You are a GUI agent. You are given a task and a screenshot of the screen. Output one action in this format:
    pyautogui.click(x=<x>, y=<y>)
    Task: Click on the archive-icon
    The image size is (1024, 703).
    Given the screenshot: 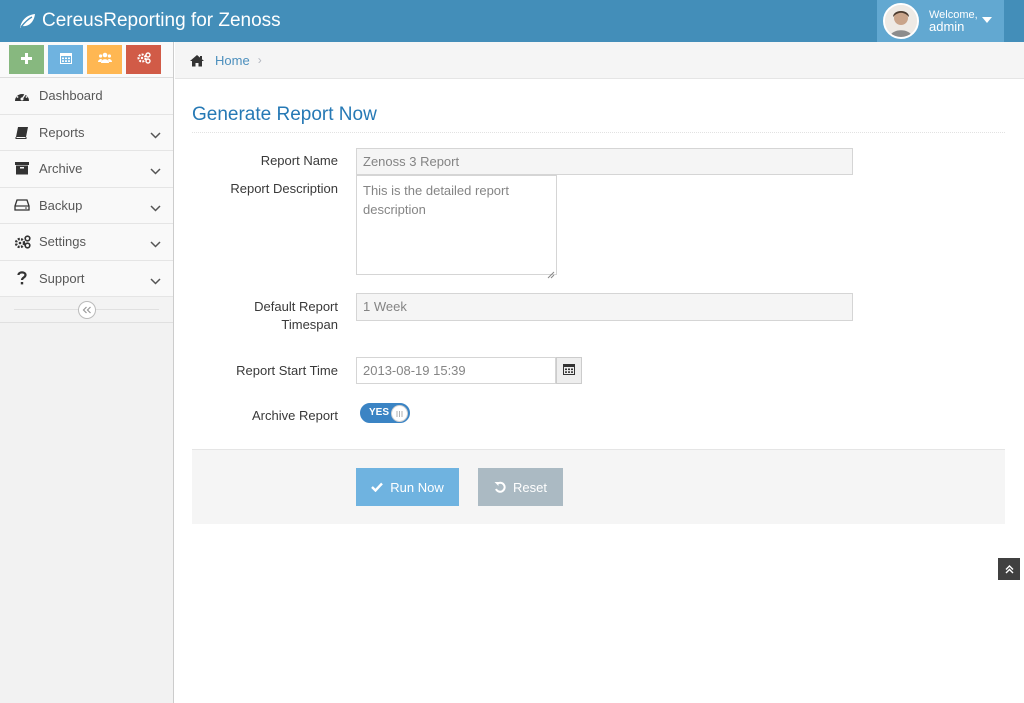 What is the action you would take?
    pyautogui.click(x=22, y=168)
    